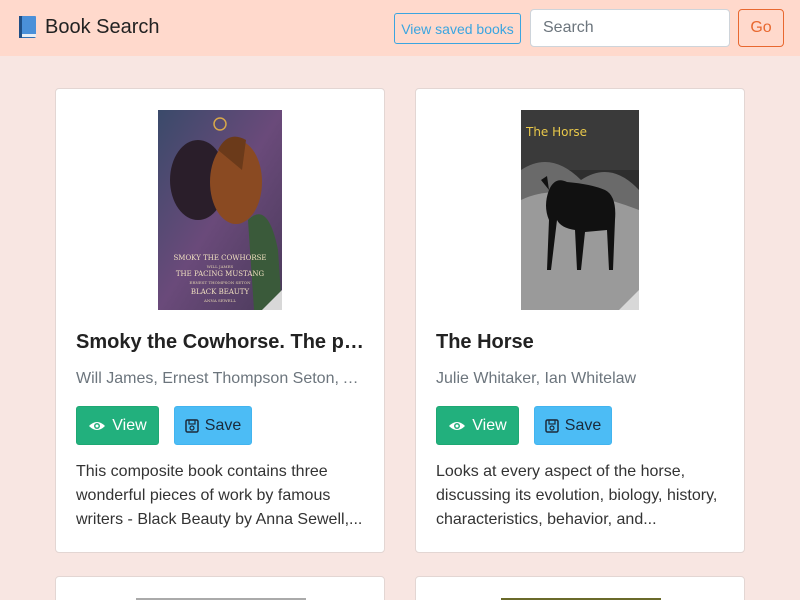  Describe the element at coordinates (220, 292) in the screenshot. I see `cover-text: BLACK BEAUTY` at that location.